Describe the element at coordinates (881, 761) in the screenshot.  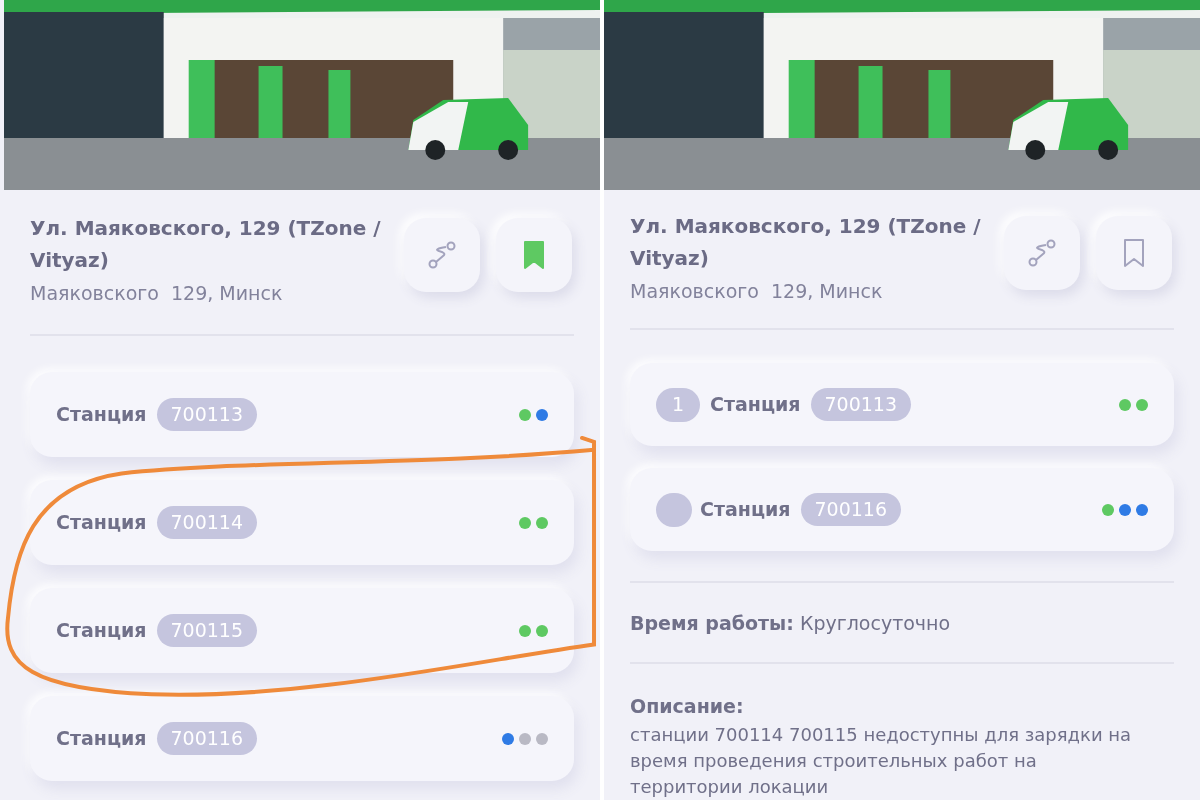
I see `description-text: станции 700114 700115 недоступны для зарядки на время проведения строительных работ на территории локации` at that location.